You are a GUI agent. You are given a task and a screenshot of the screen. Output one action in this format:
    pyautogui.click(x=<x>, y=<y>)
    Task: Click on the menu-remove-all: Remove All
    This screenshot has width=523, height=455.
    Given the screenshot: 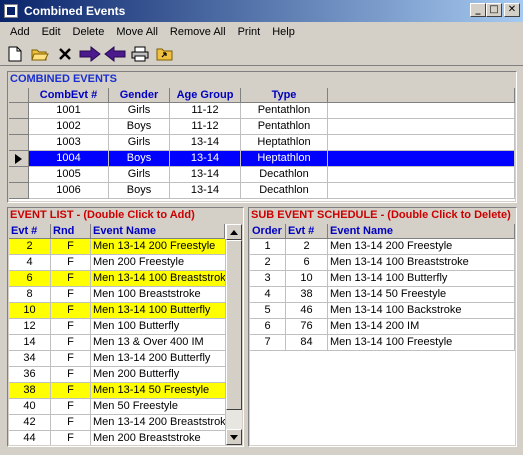 What is the action you would take?
    pyautogui.click(x=198, y=32)
    